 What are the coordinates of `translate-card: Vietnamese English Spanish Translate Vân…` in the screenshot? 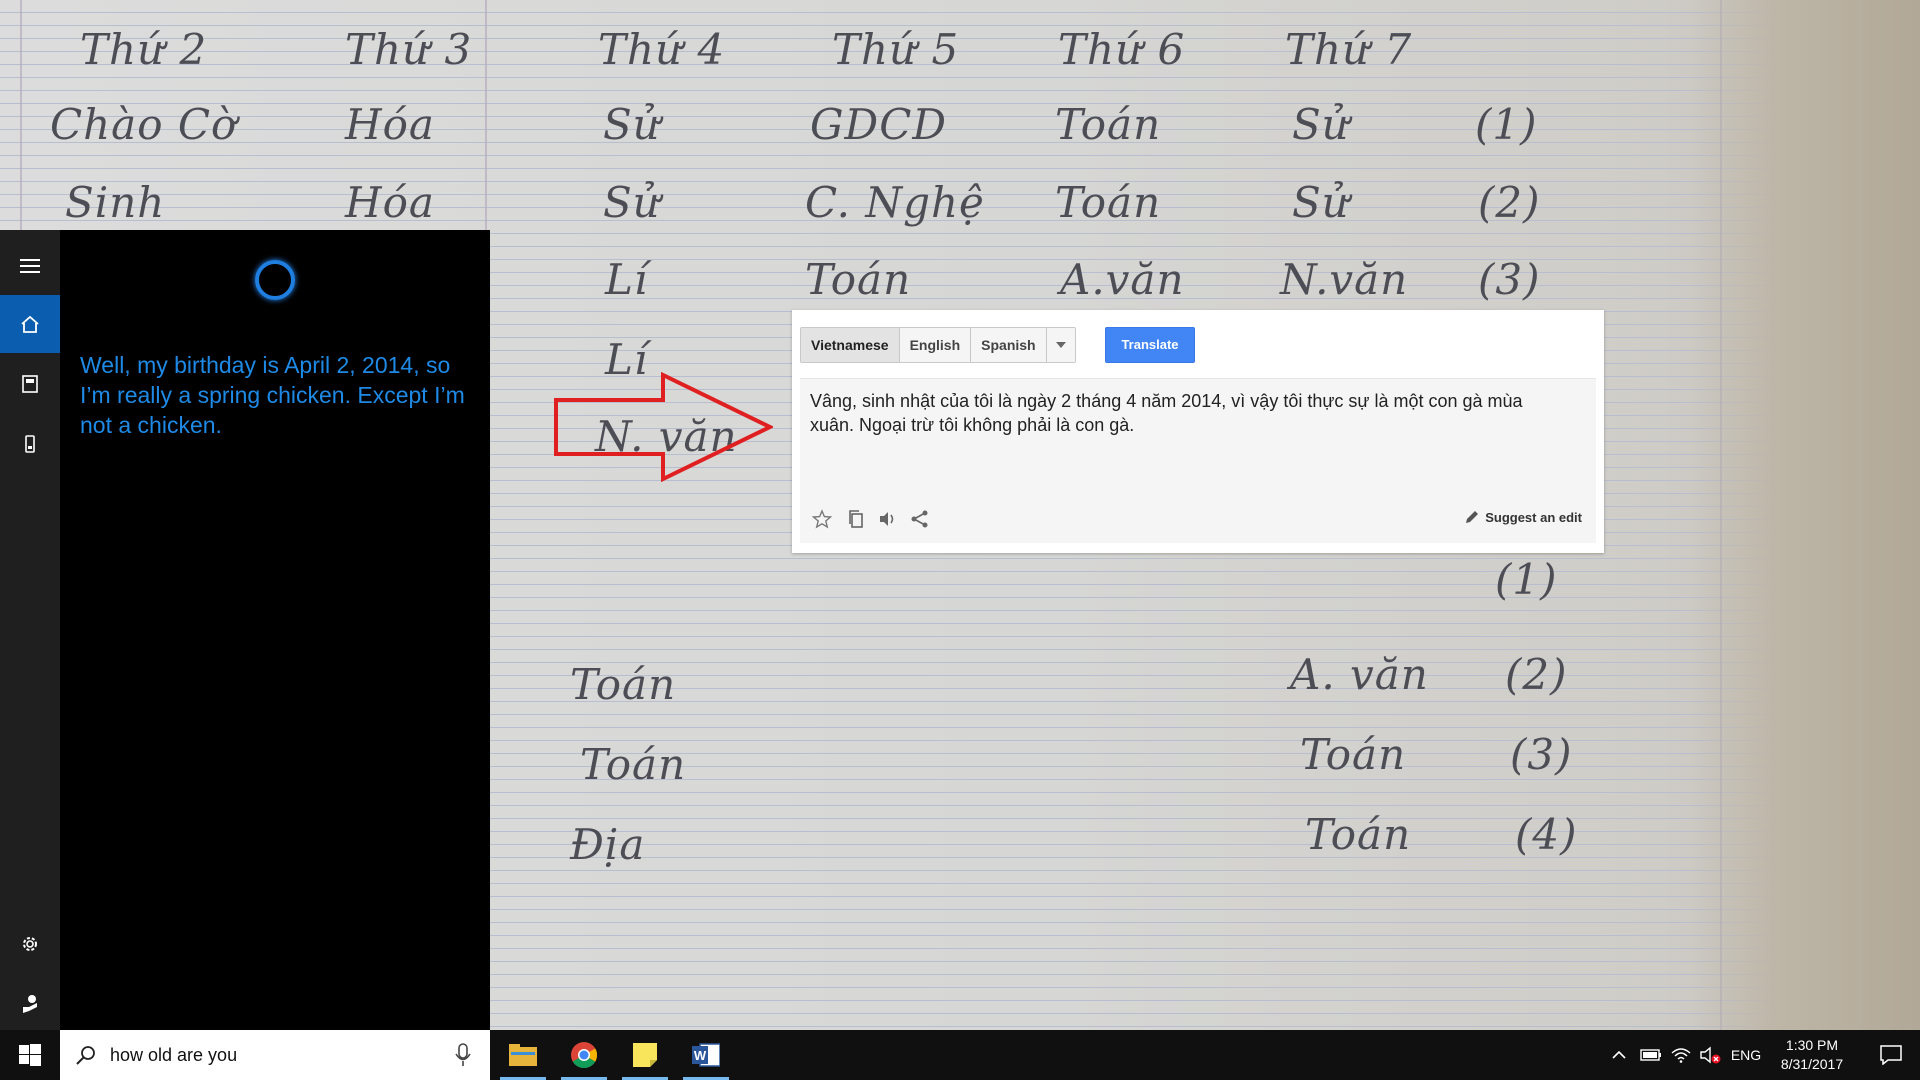 It's located at (1198, 431).